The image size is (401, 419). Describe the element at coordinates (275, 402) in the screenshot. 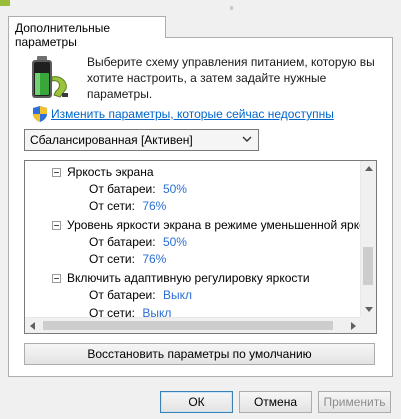

I see `cancel-button: Отмена` at that location.